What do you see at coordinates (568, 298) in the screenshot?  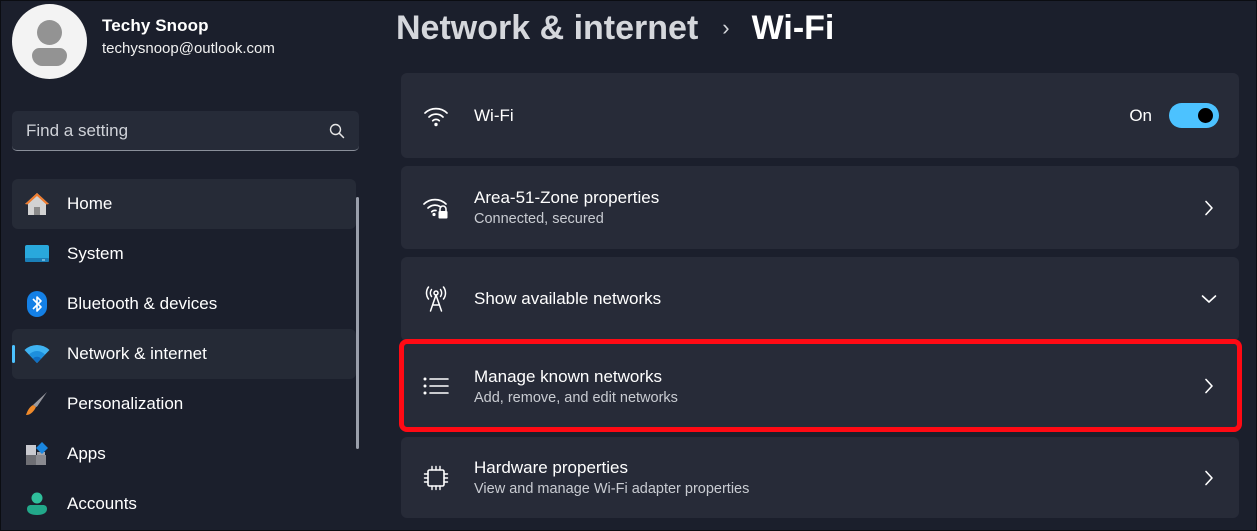 I see `card-title: Show available networks` at bounding box center [568, 298].